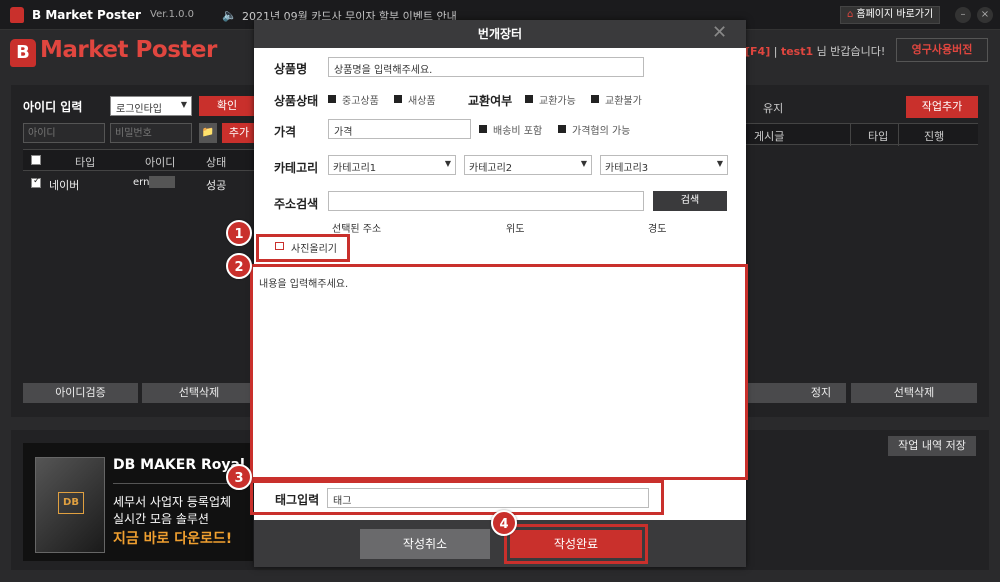 Image resolution: width=1000 pixels, height=582 pixels. I want to click on blurred-id, so click(162, 182).